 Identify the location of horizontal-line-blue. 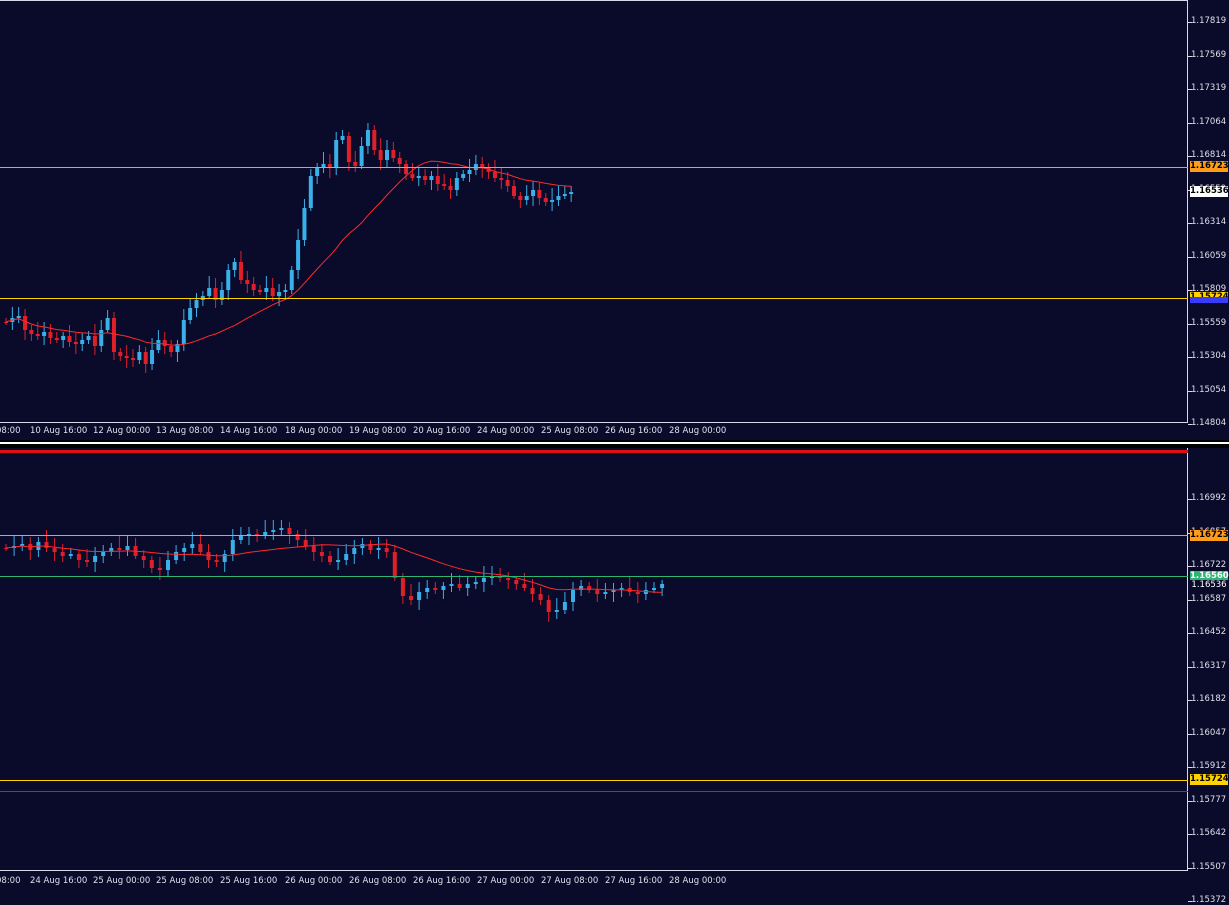
(594, 791).